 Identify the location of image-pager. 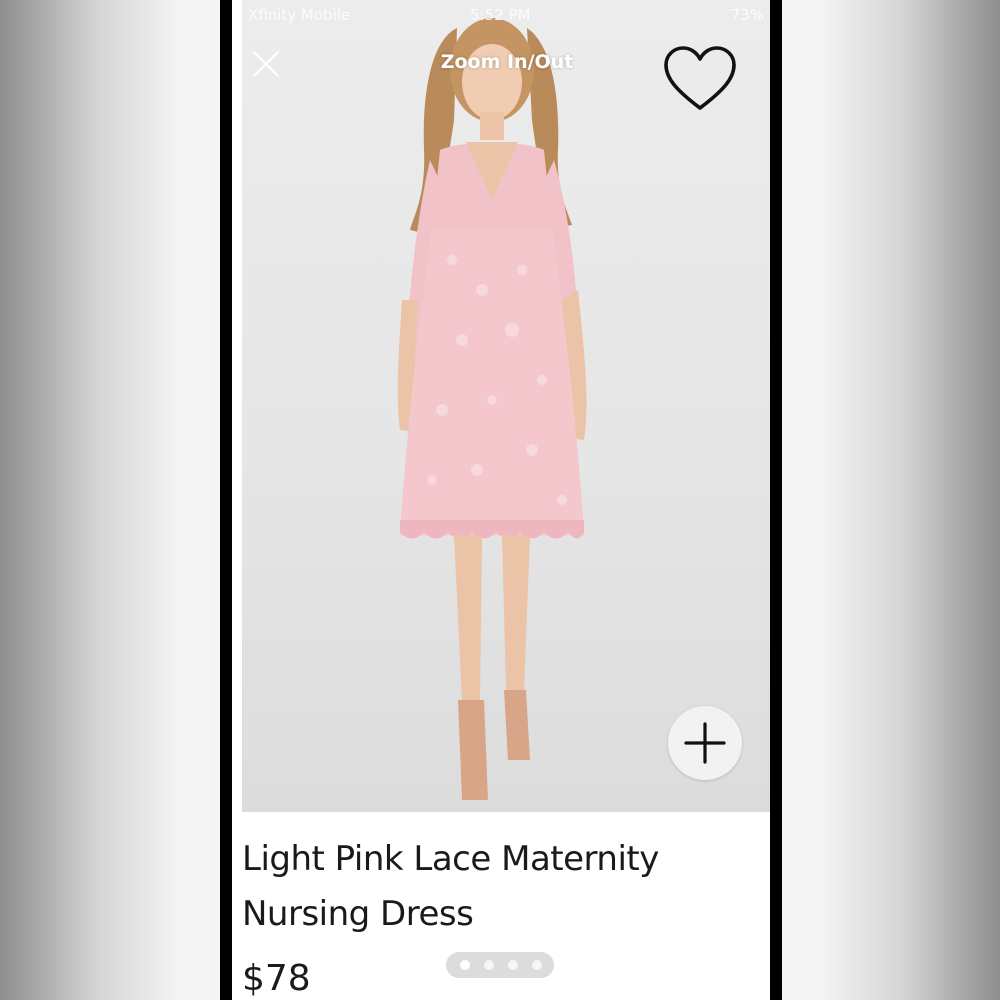
(500, 965).